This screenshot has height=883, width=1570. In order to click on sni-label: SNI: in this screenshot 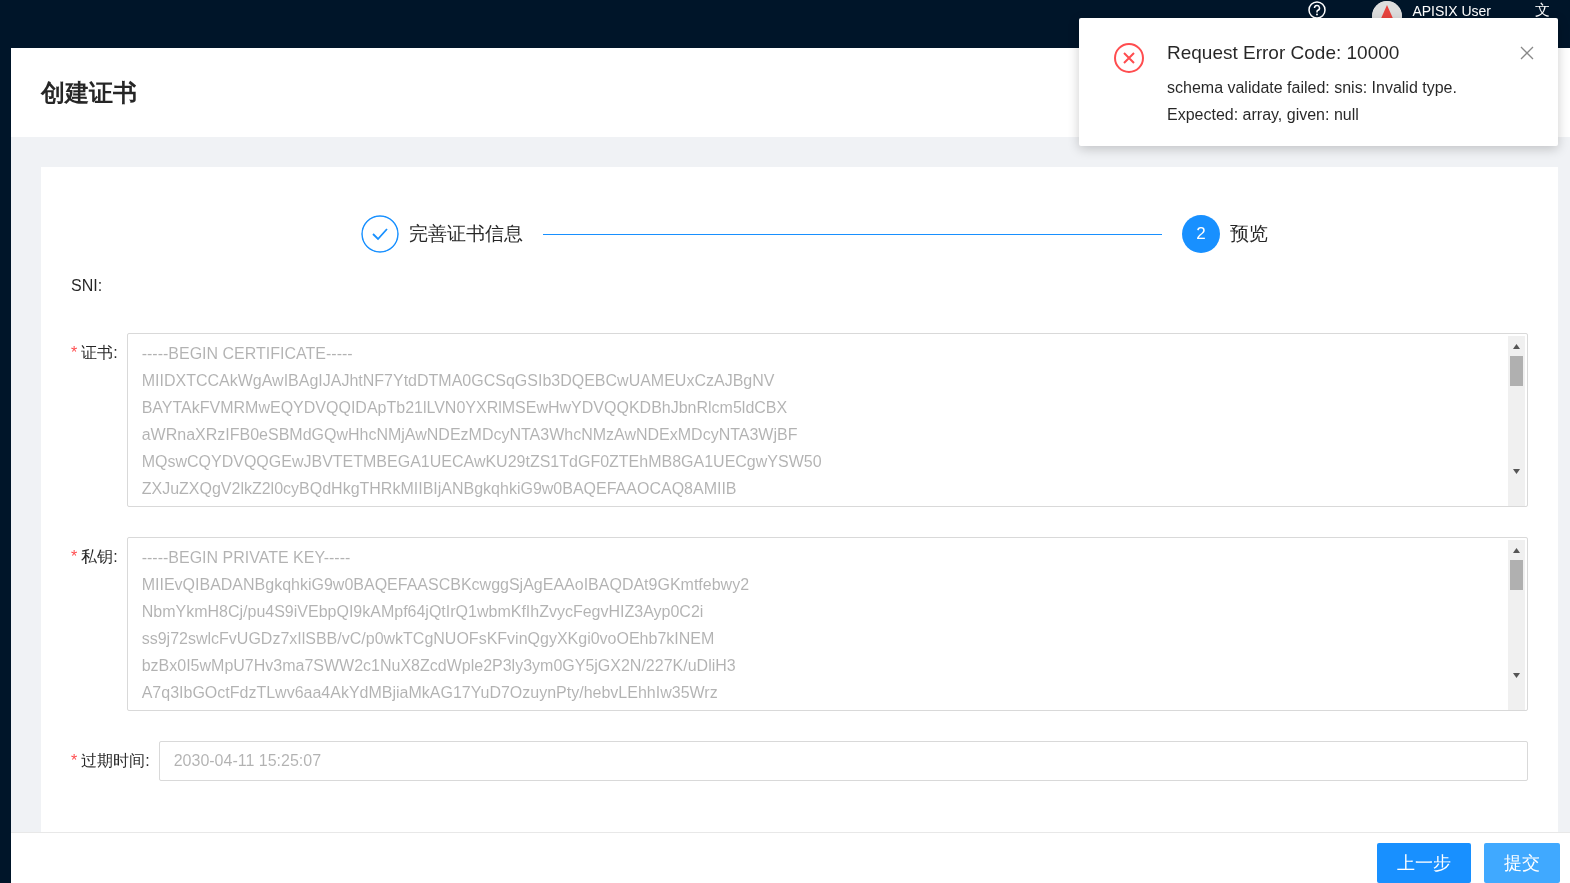, I will do `click(87, 285)`.